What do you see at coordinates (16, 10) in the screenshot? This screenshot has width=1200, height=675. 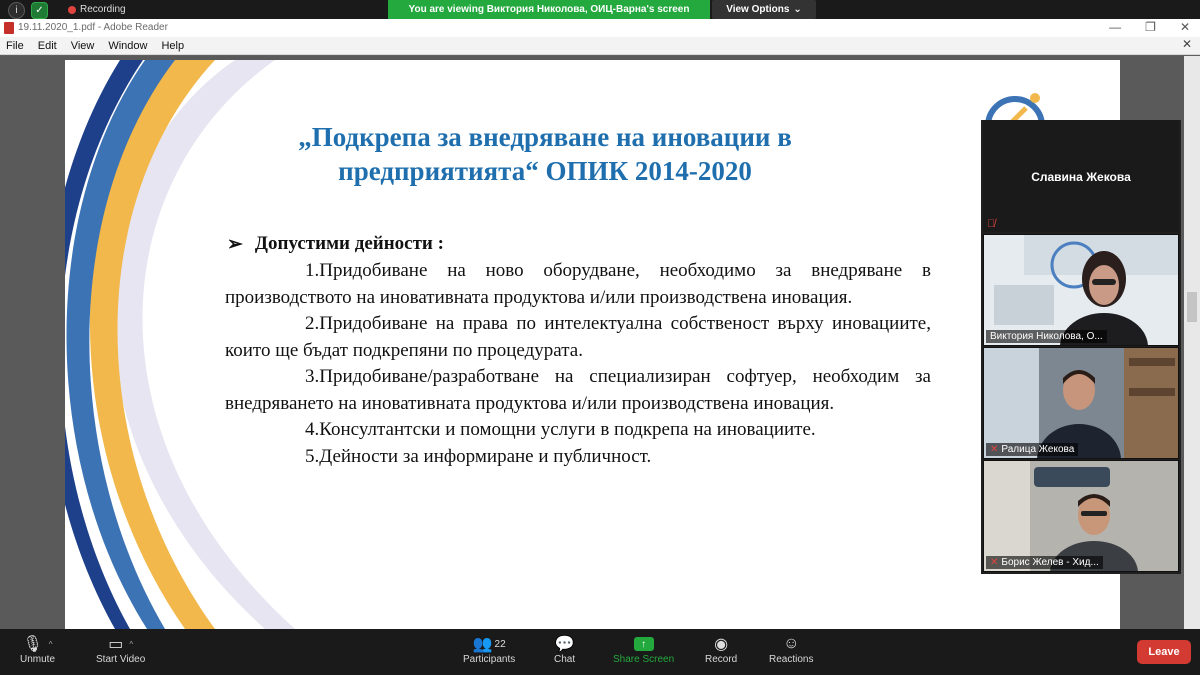 I see `info-icon: i` at bounding box center [16, 10].